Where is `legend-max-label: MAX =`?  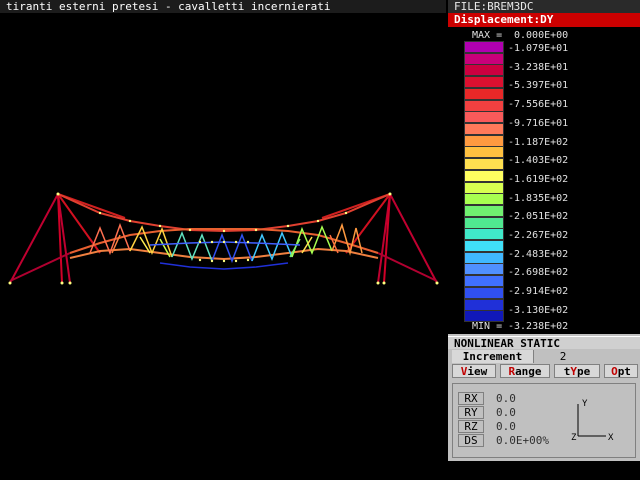 legend-max-label: MAX = is located at coordinates (487, 35).